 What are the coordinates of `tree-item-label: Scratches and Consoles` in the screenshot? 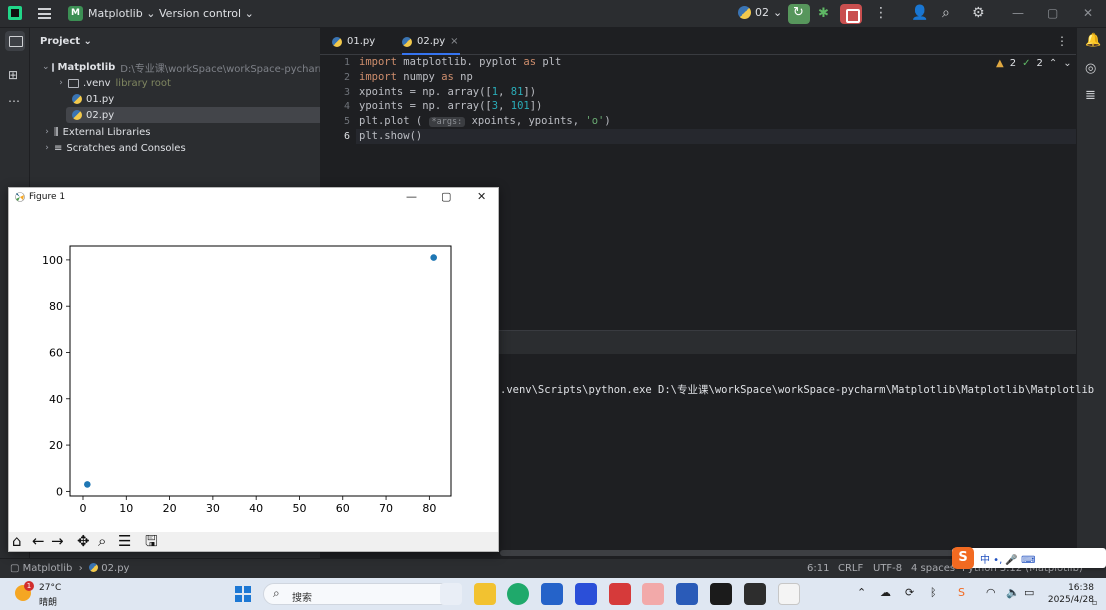 It's located at (126, 148).